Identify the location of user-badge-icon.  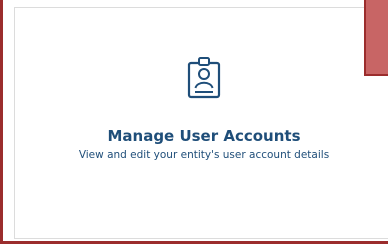
(204, 78).